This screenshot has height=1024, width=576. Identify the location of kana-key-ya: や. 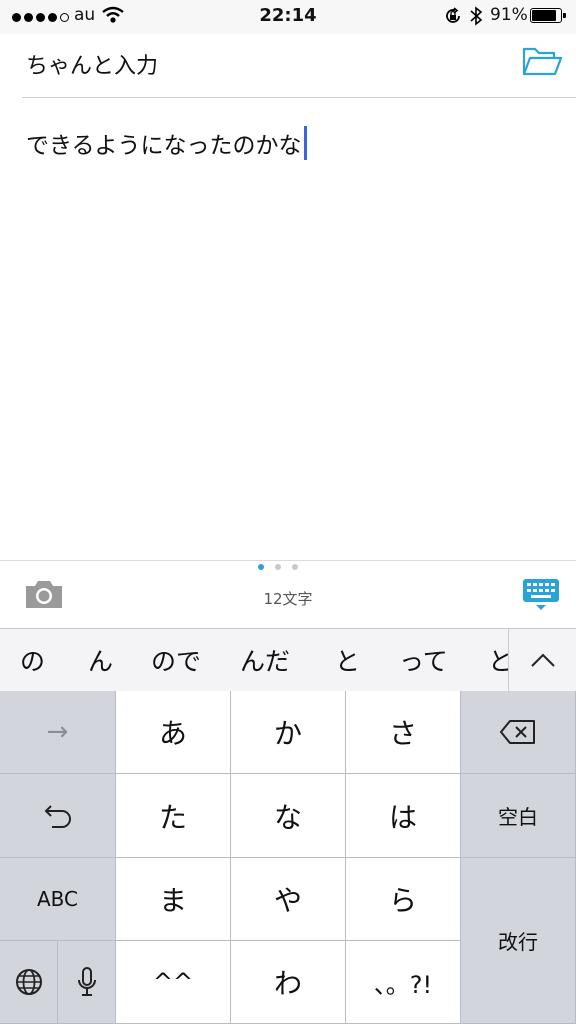
(288, 899).